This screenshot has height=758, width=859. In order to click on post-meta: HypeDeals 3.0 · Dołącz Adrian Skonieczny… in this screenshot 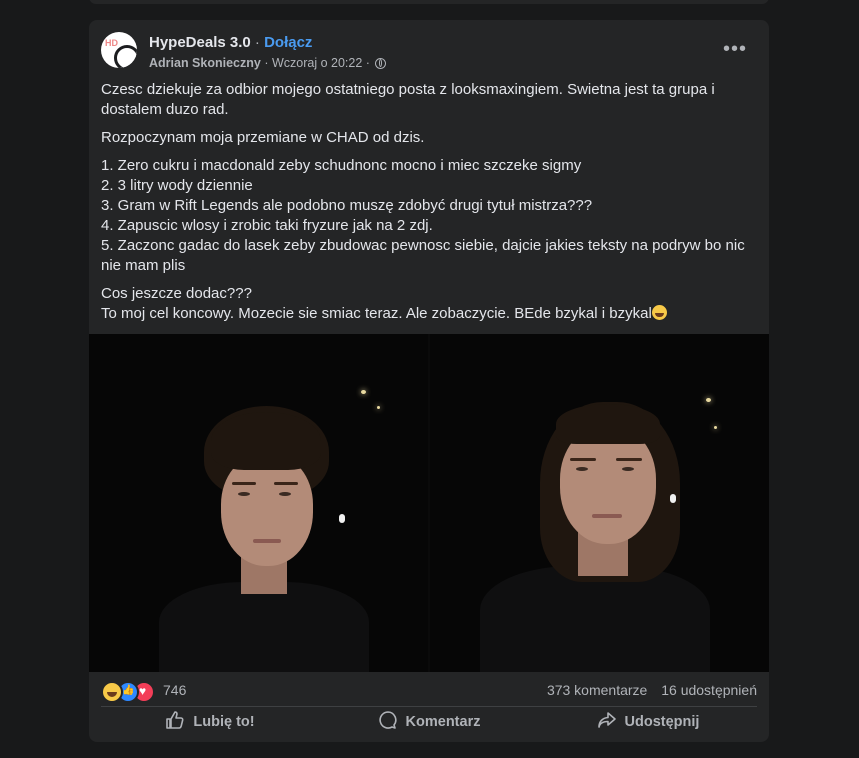, I will do `click(268, 52)`.